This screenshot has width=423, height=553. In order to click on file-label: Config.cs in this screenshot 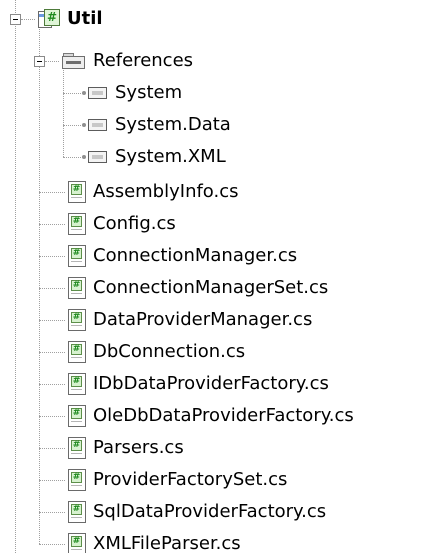, I will do `click(134, 223)`.